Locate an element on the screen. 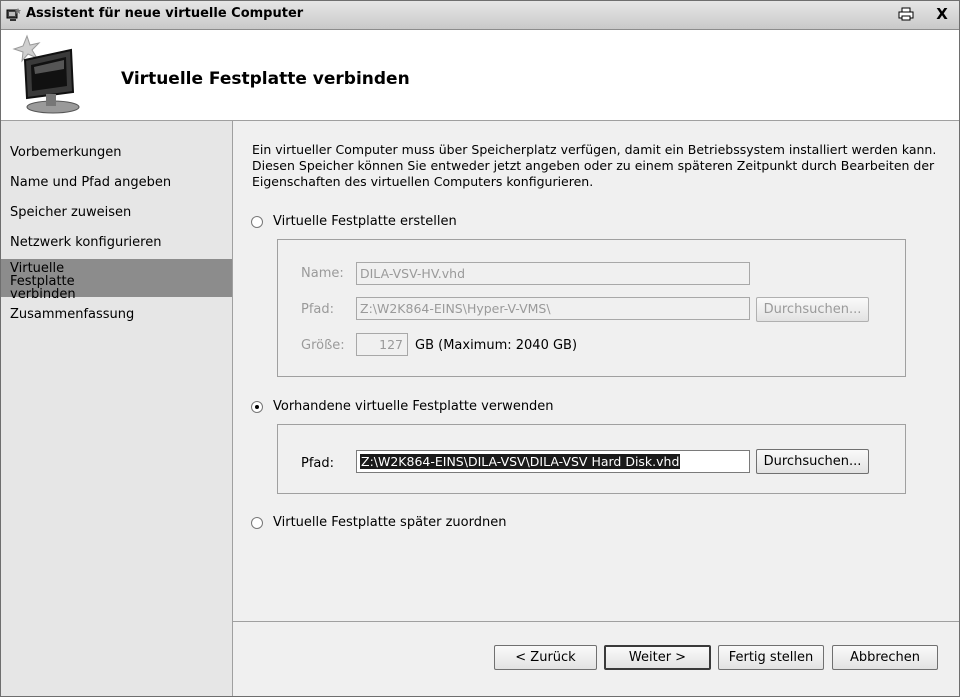  print-button is located at coordinates (906, 14).